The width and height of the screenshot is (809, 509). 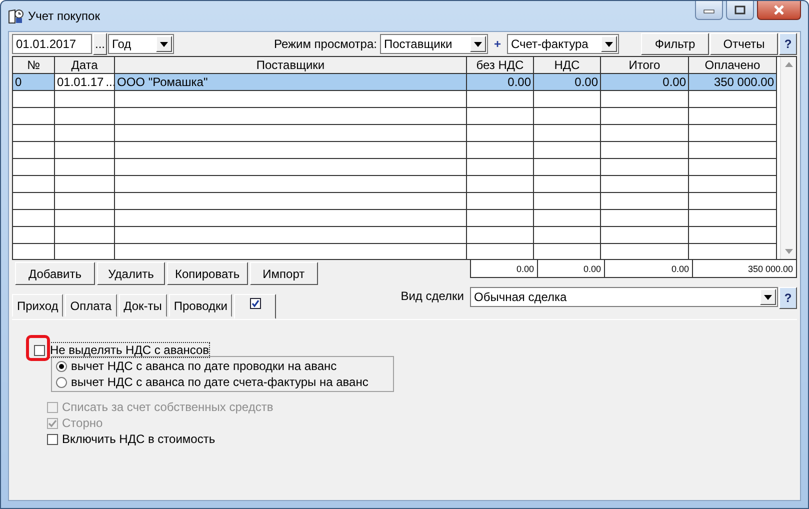 I want to click on action-button: Копировать, so click(x=207, y=273).